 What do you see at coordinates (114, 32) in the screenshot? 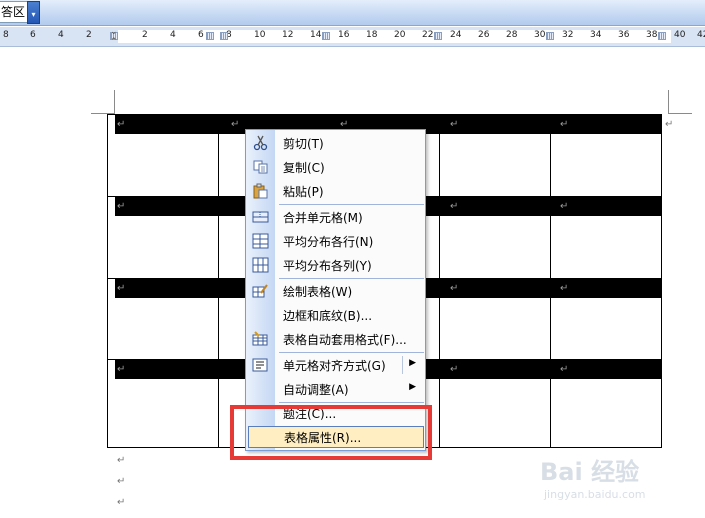
I see `first-line-indent-marker: ⌄` at bounding box center [114, 32].